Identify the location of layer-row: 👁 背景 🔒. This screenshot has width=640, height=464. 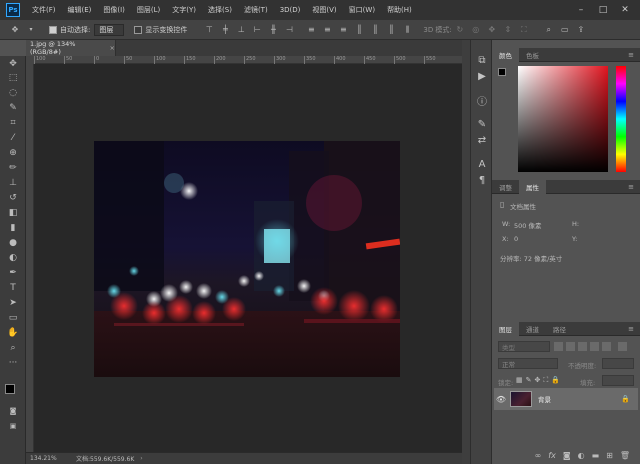
(566, 399).